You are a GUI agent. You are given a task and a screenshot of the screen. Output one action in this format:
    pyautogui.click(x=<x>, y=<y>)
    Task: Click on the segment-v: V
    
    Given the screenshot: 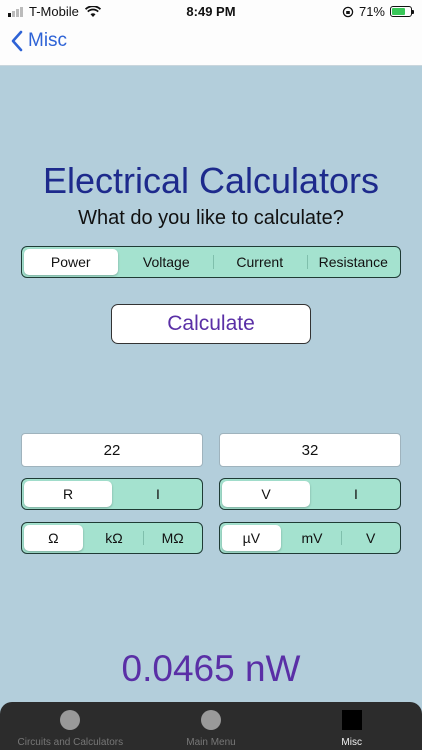 What is the action you would take?
    pyautogui.click(x=266, y=494)
    